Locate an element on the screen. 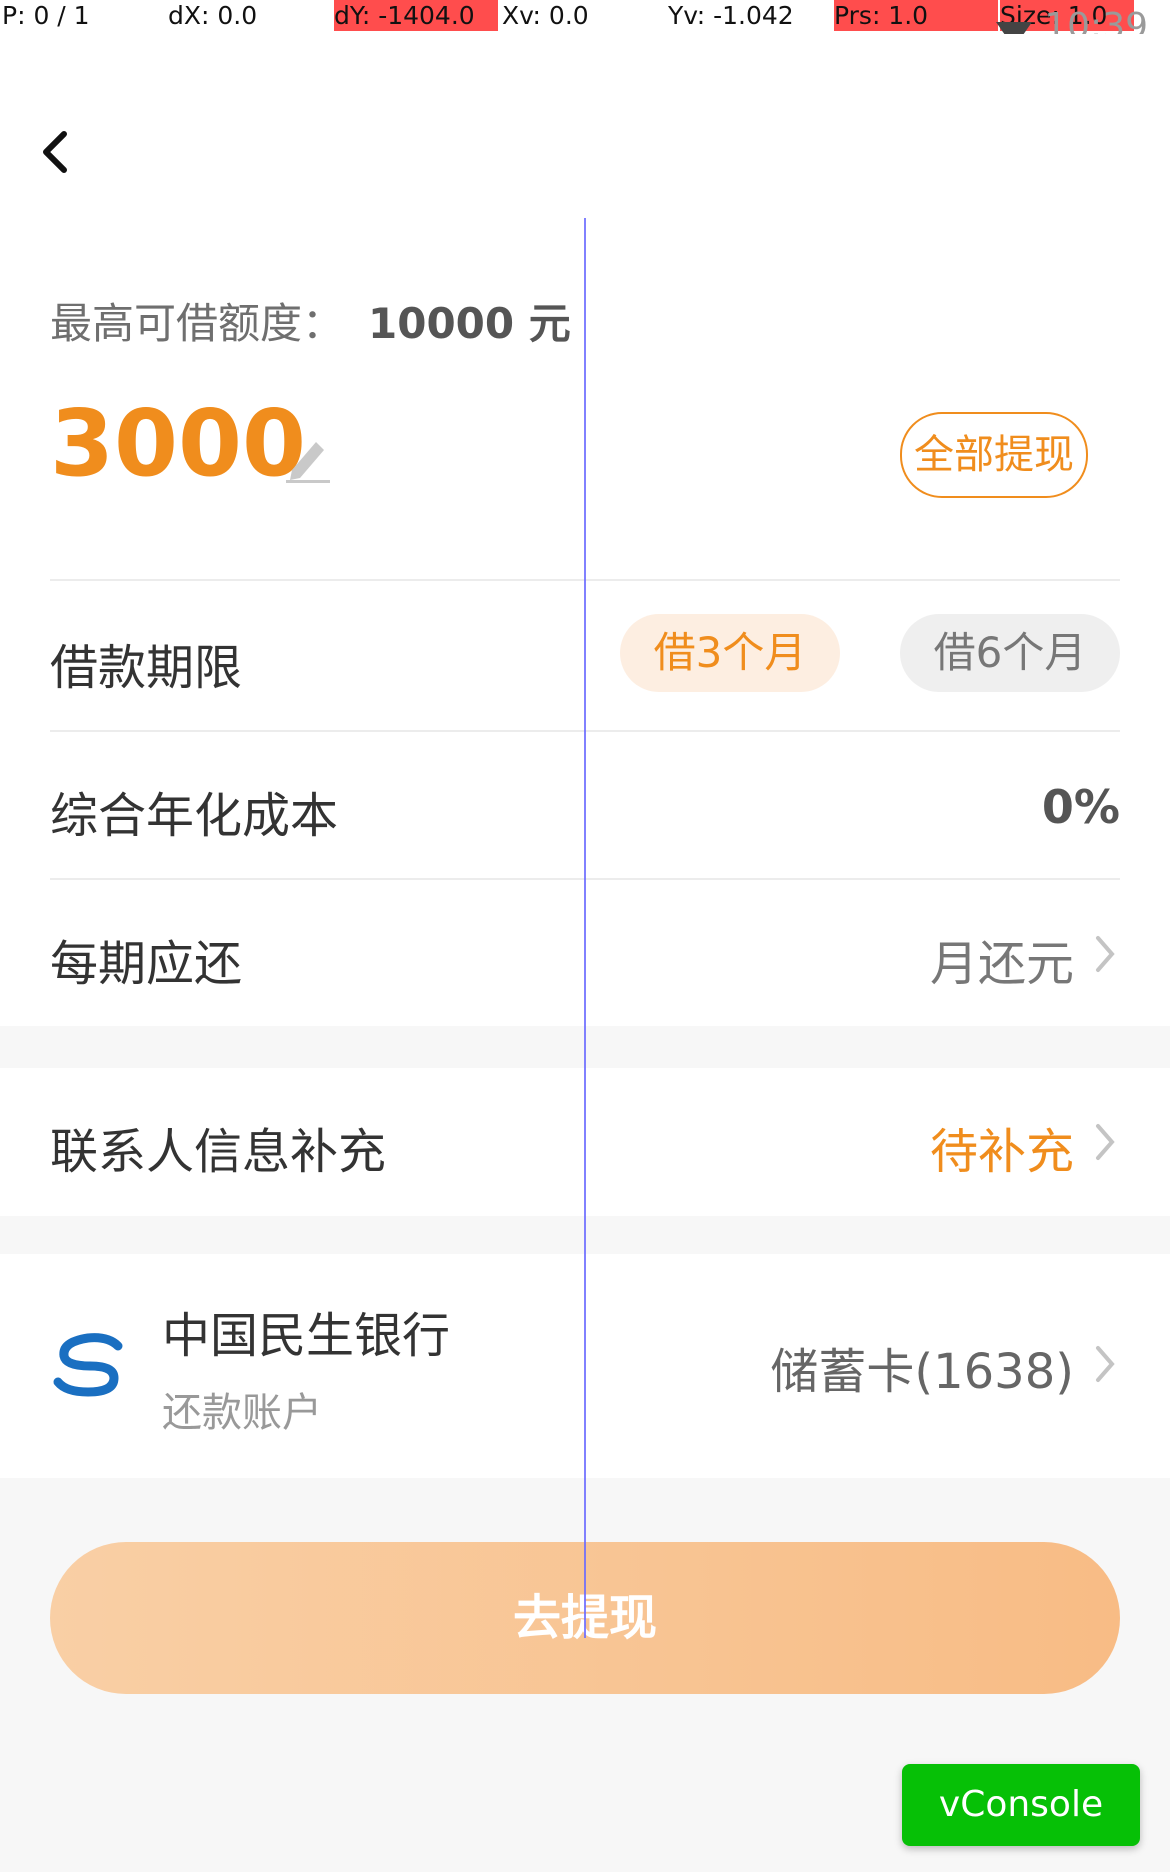  contact-info-status: 待补充 is located at coordinates (1001, 1152).